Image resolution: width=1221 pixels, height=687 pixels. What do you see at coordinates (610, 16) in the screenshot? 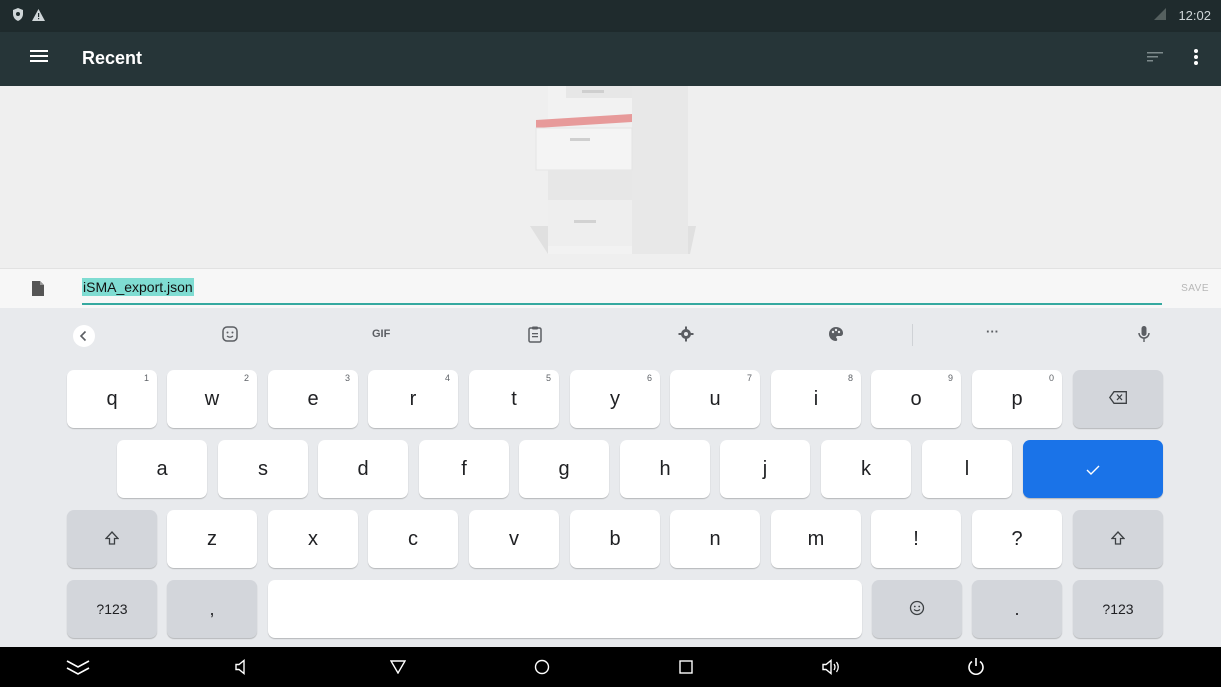
I see `status-bar: 12:02` at bounding box center [610, 16].